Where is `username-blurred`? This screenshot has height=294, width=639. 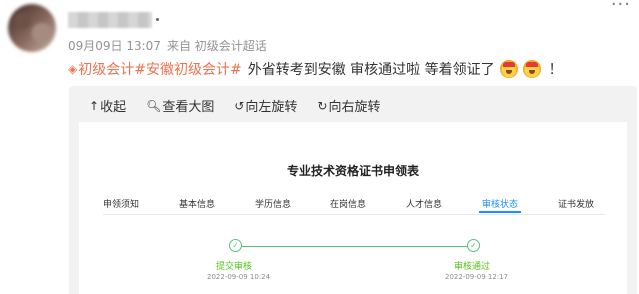
username-blurred is located at coordinates (110, 20).